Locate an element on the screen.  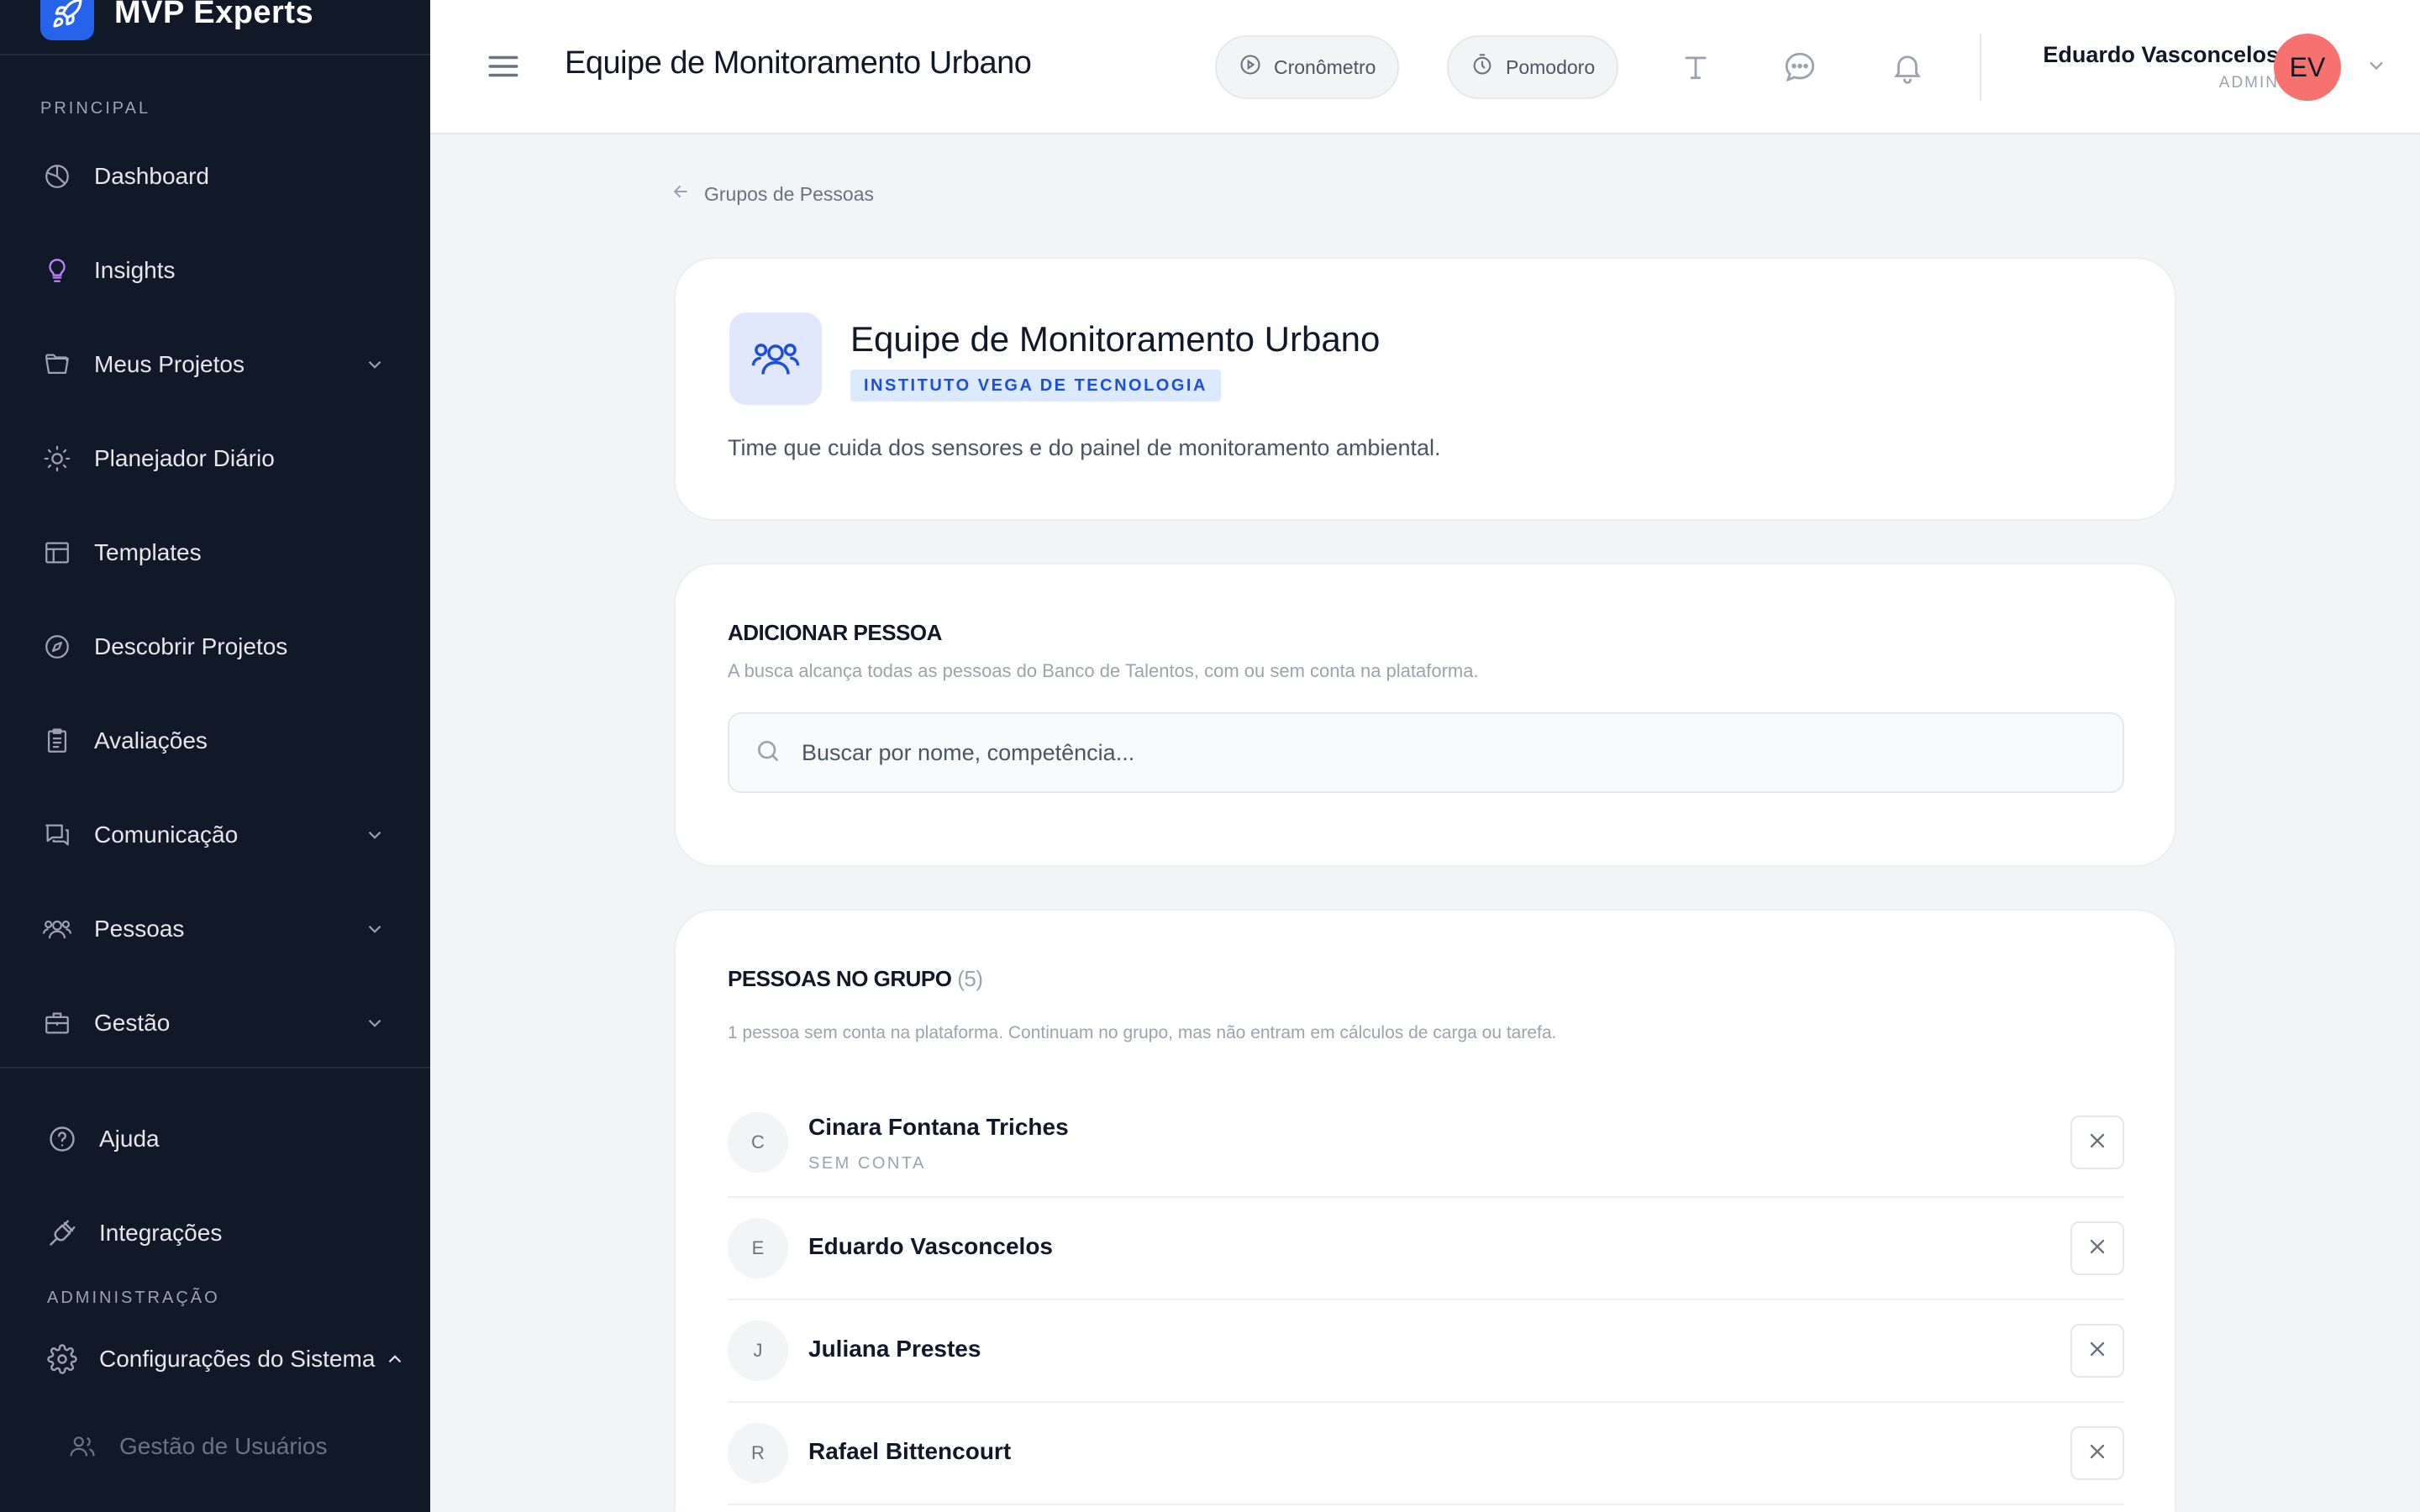
sidebar-item-insights: Insights is located at coordinates (215, 270).